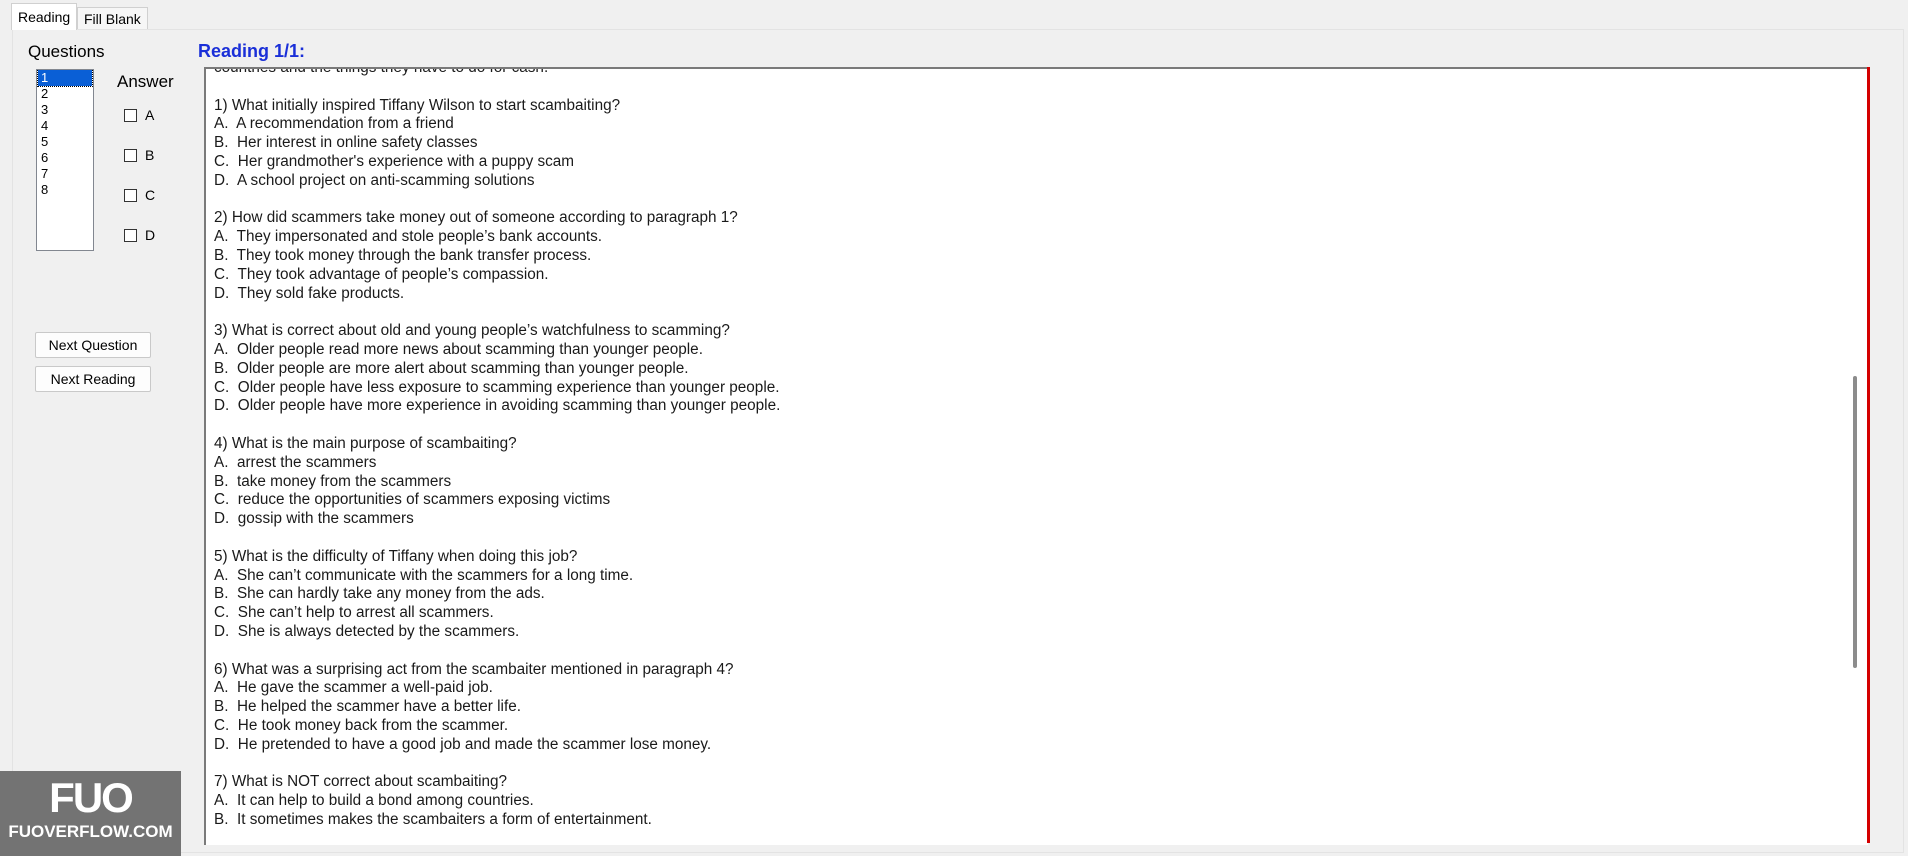 The width and height of the screenshot is (1908, 856). I want to click on answer-option-a: A, so click(139, 115).